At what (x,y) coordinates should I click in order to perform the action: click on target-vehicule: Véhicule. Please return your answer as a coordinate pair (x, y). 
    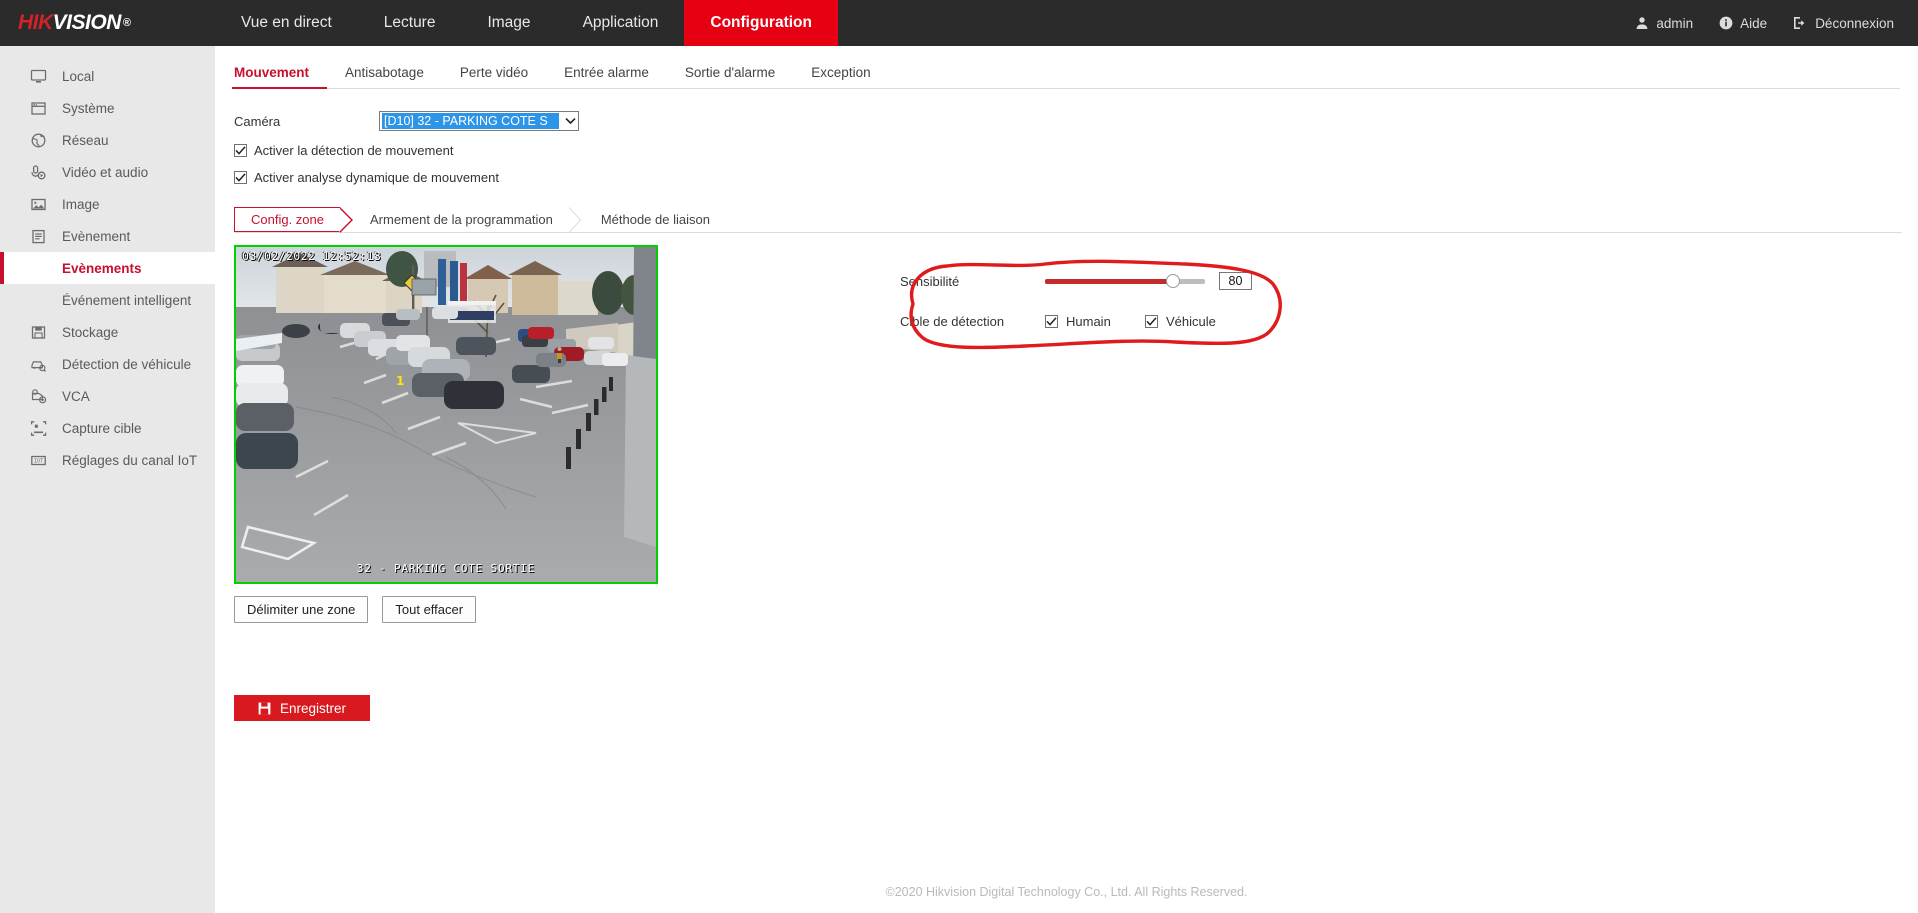
    Looking at the image, I should click on (1180, 321).